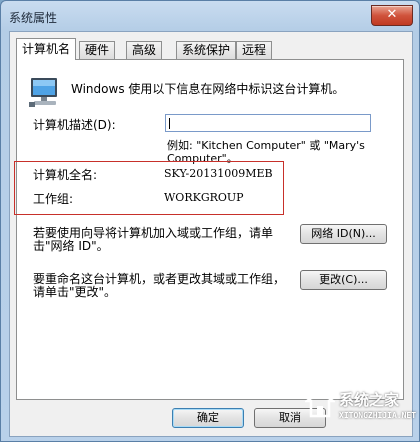  Describe the element at coordinates (43, 92) in the screenshot. I see `monitor-icon` at that location.